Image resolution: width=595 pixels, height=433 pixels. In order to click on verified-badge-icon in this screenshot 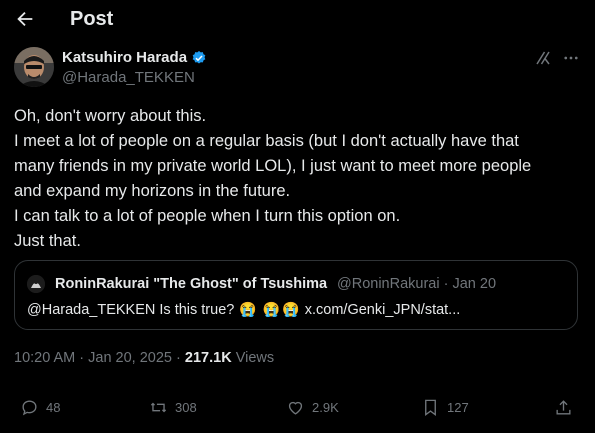, I will do `click(199, 57)`.